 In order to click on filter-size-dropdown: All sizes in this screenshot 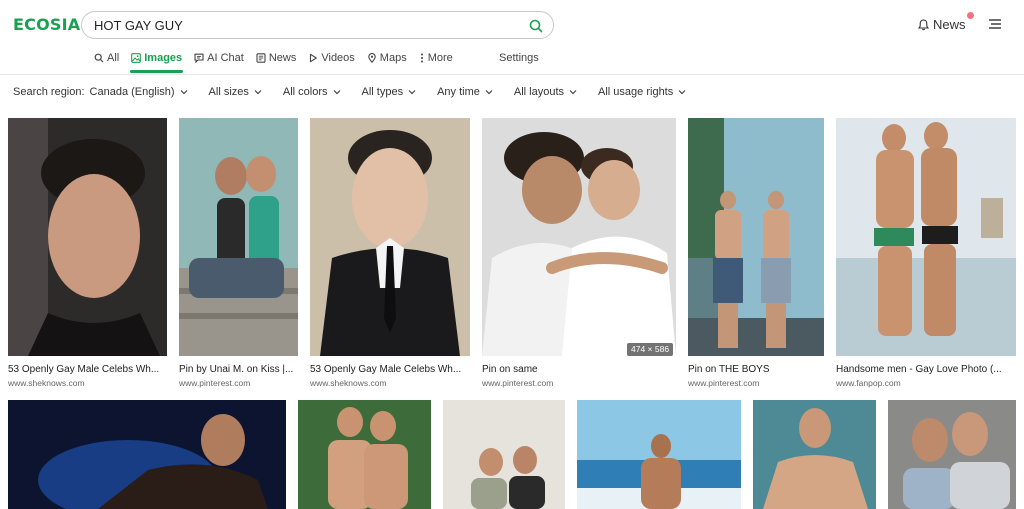, I will do `click(235, 92)`.